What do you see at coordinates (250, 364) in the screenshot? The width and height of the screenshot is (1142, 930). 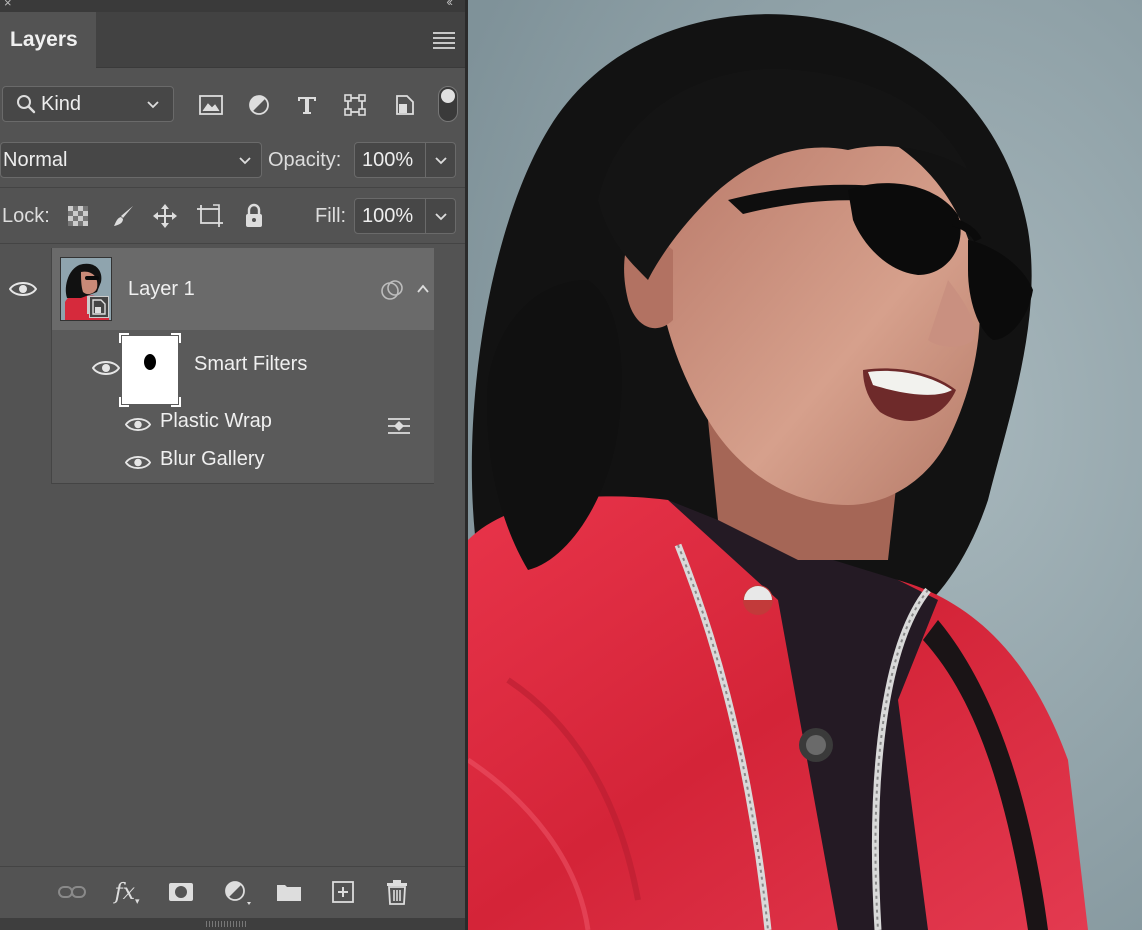 I see `smart-filters-label: Smart Filters` at bounding box center [250, 364].